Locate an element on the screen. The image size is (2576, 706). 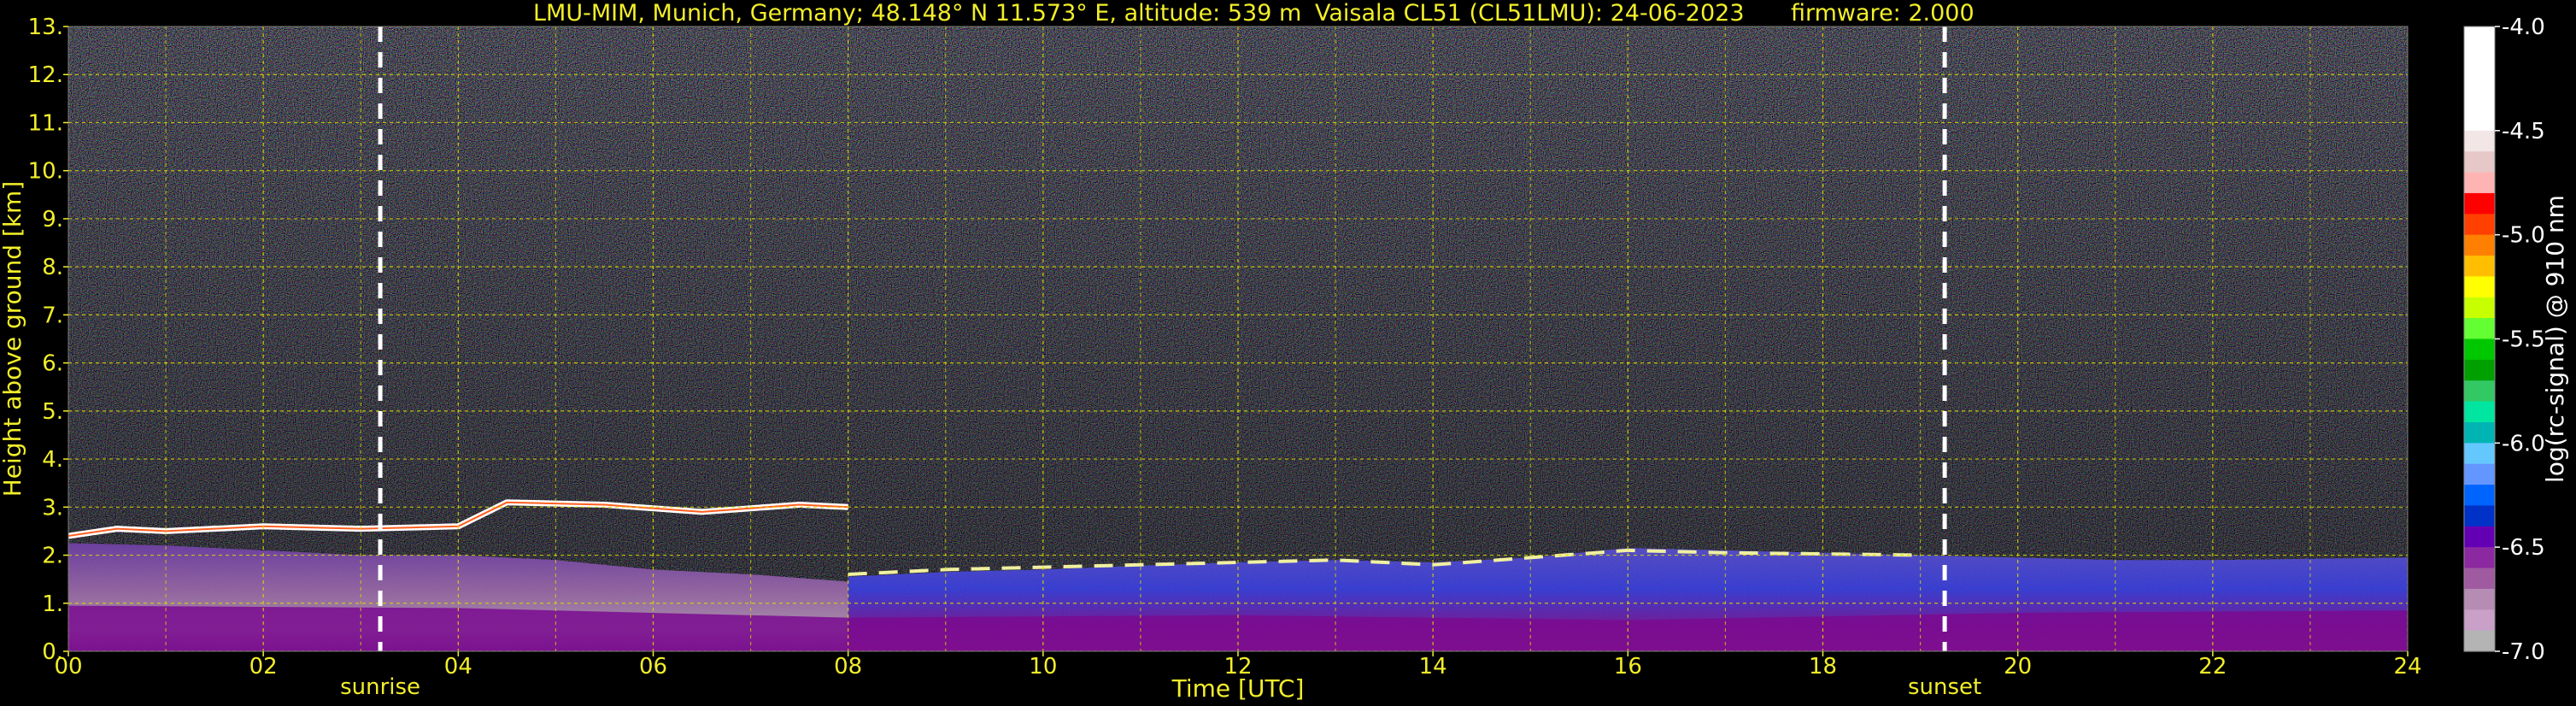
y-tick-label: 7. is located at coordinates (52, 315).